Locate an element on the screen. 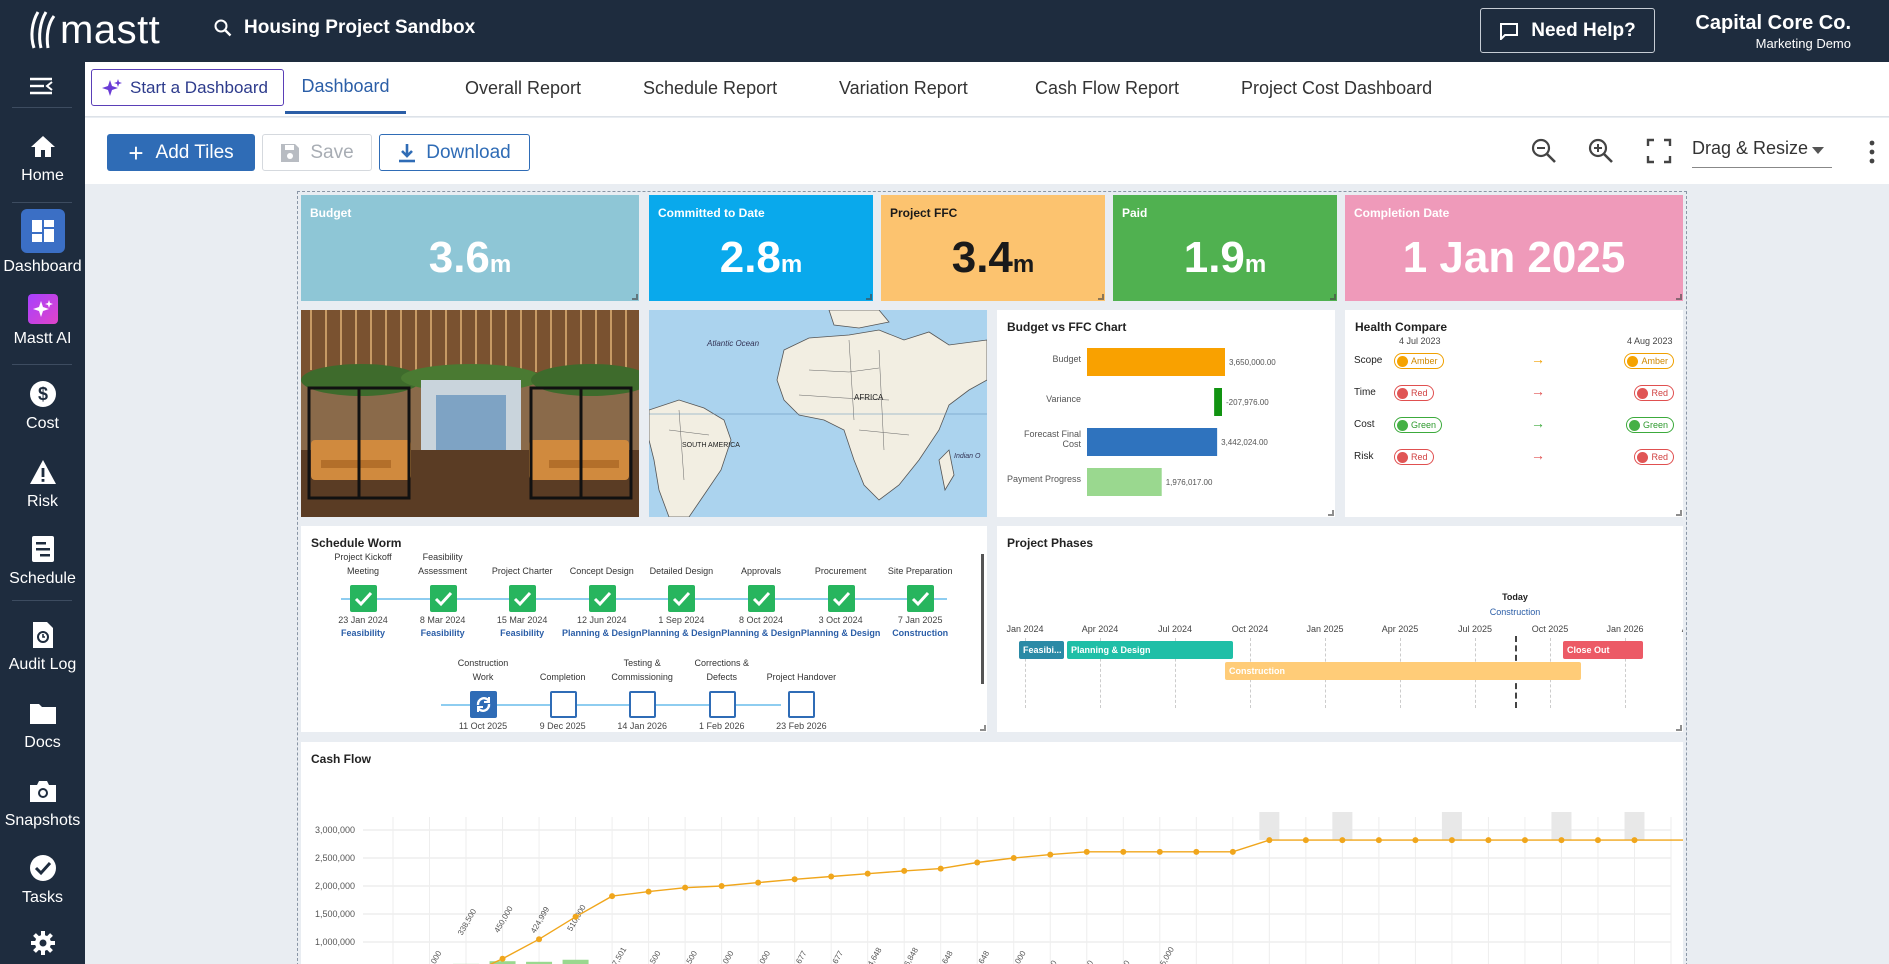 The height and width of the screenshot is (964, 1889). mode-select: Drag & Resize is located at coordinates (1762, 153).